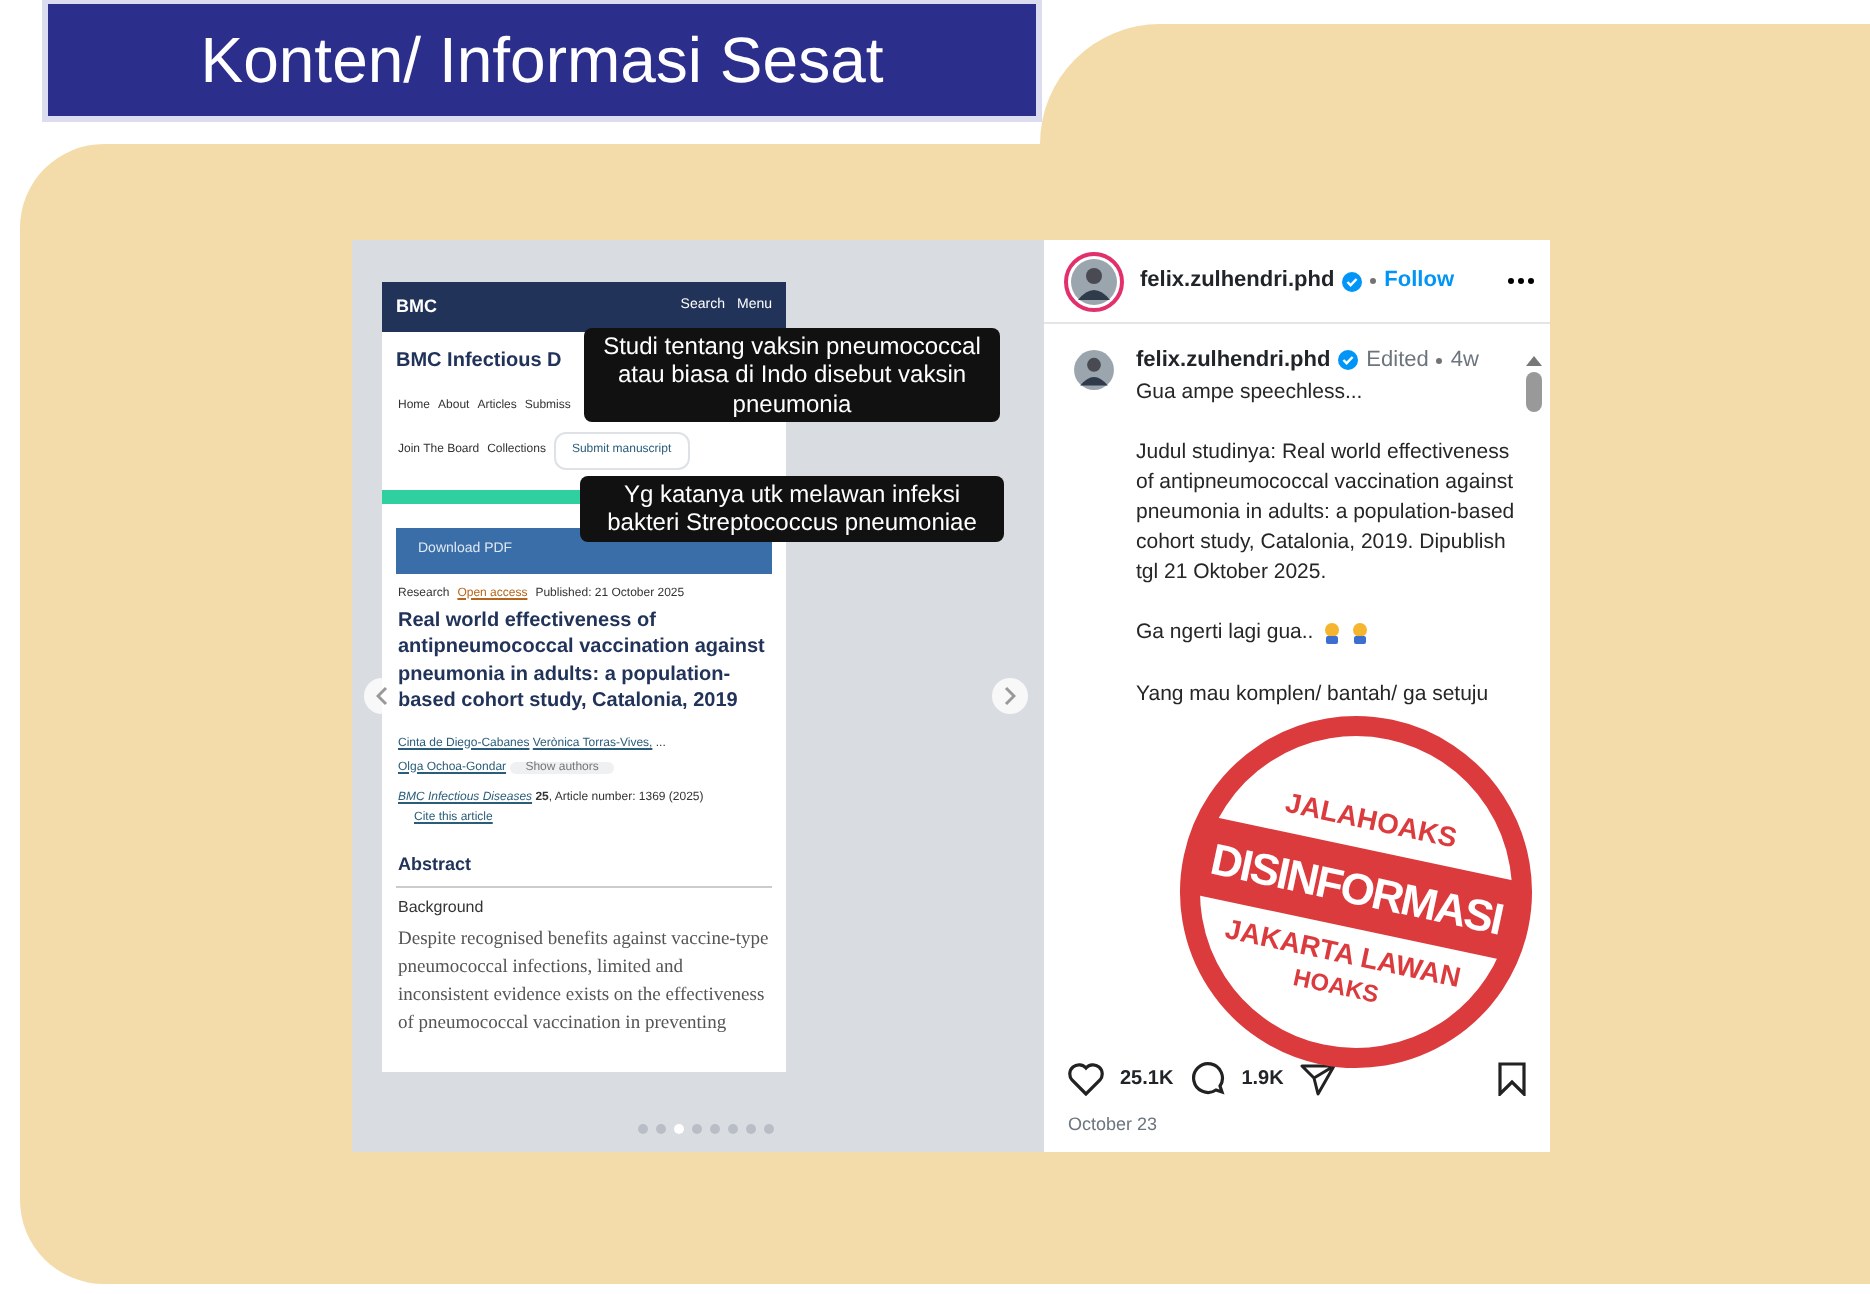 The height and width of the screenshot is (1294, 1870). What do you see at coordinates (1534, 361) in the screenshot?
I see `scroll-up-icon` at bounding box center [1534, 361].